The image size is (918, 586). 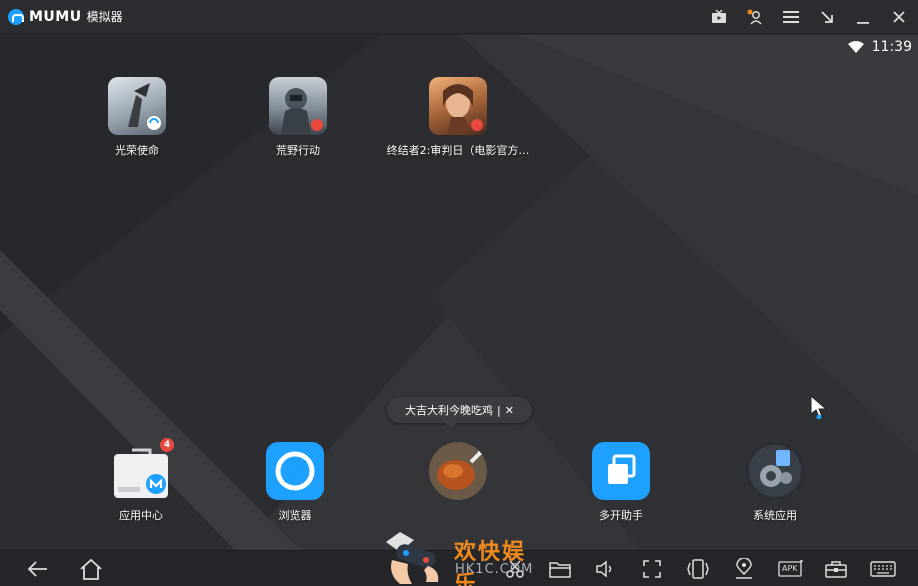 I want to click on app-center: 4 应用中心, so click(x=141, y=480).